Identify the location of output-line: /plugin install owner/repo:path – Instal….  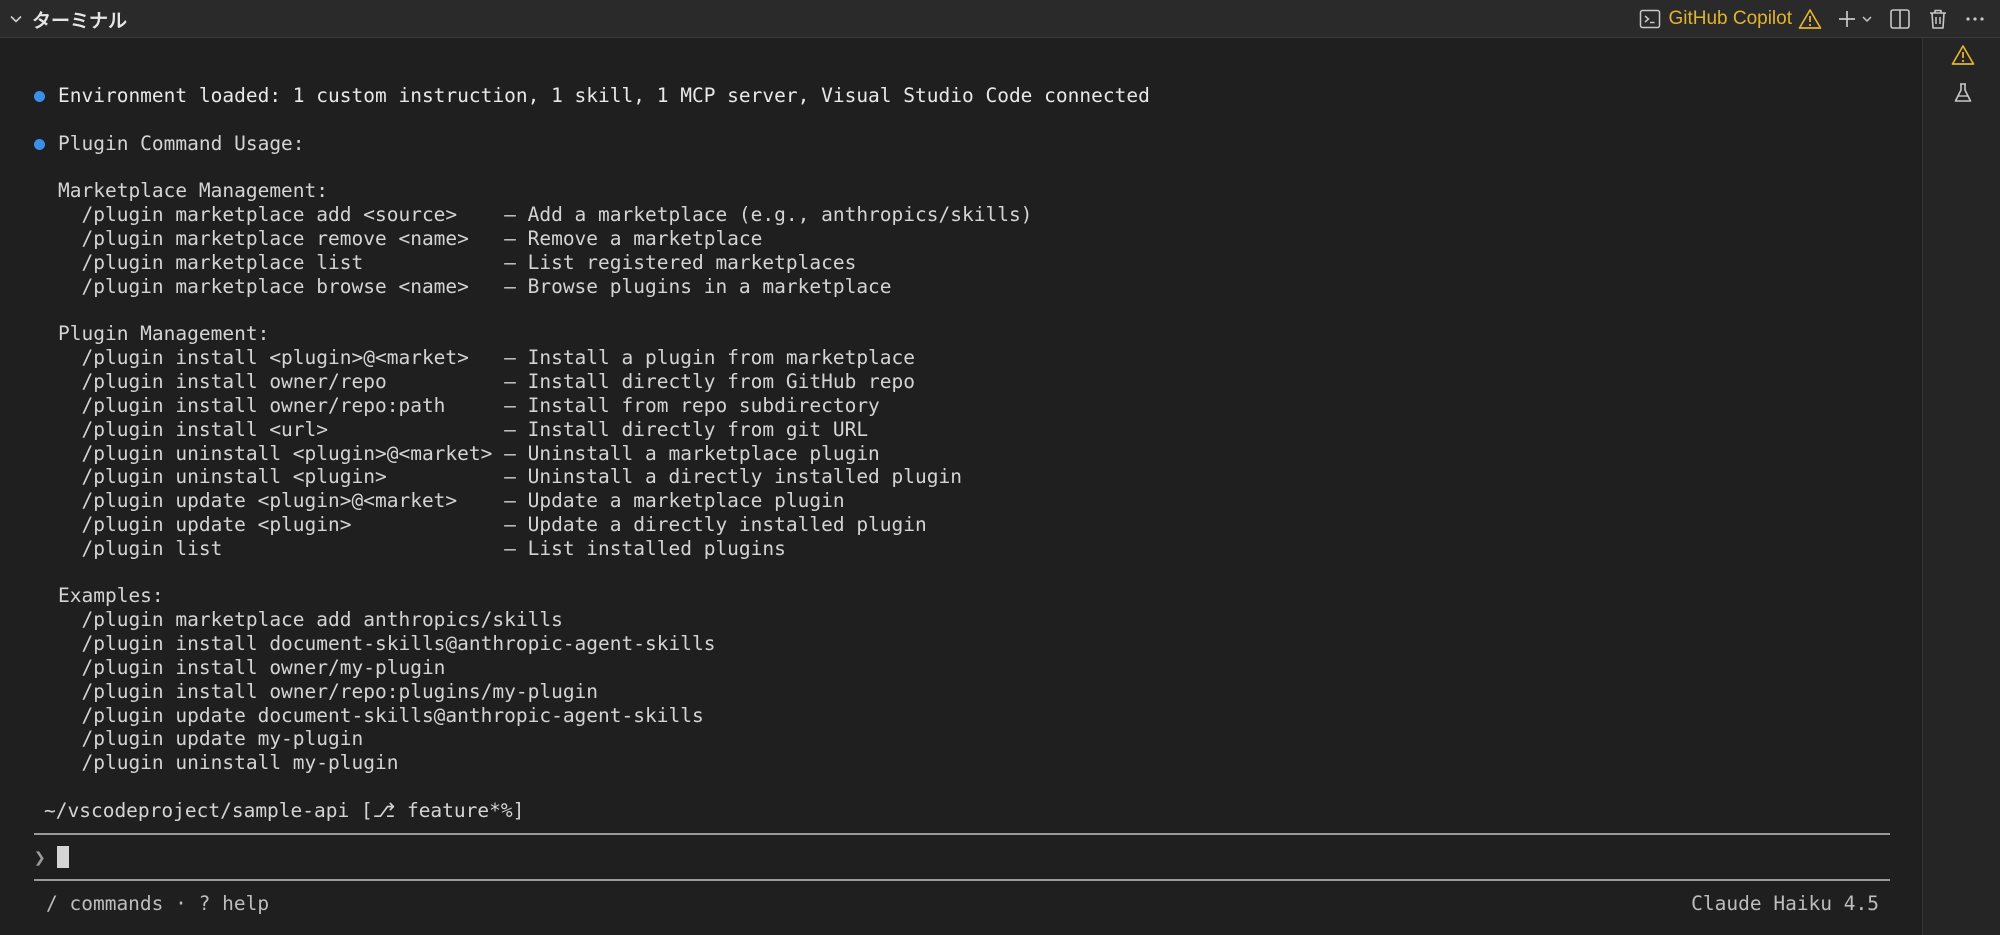
(469, 405).